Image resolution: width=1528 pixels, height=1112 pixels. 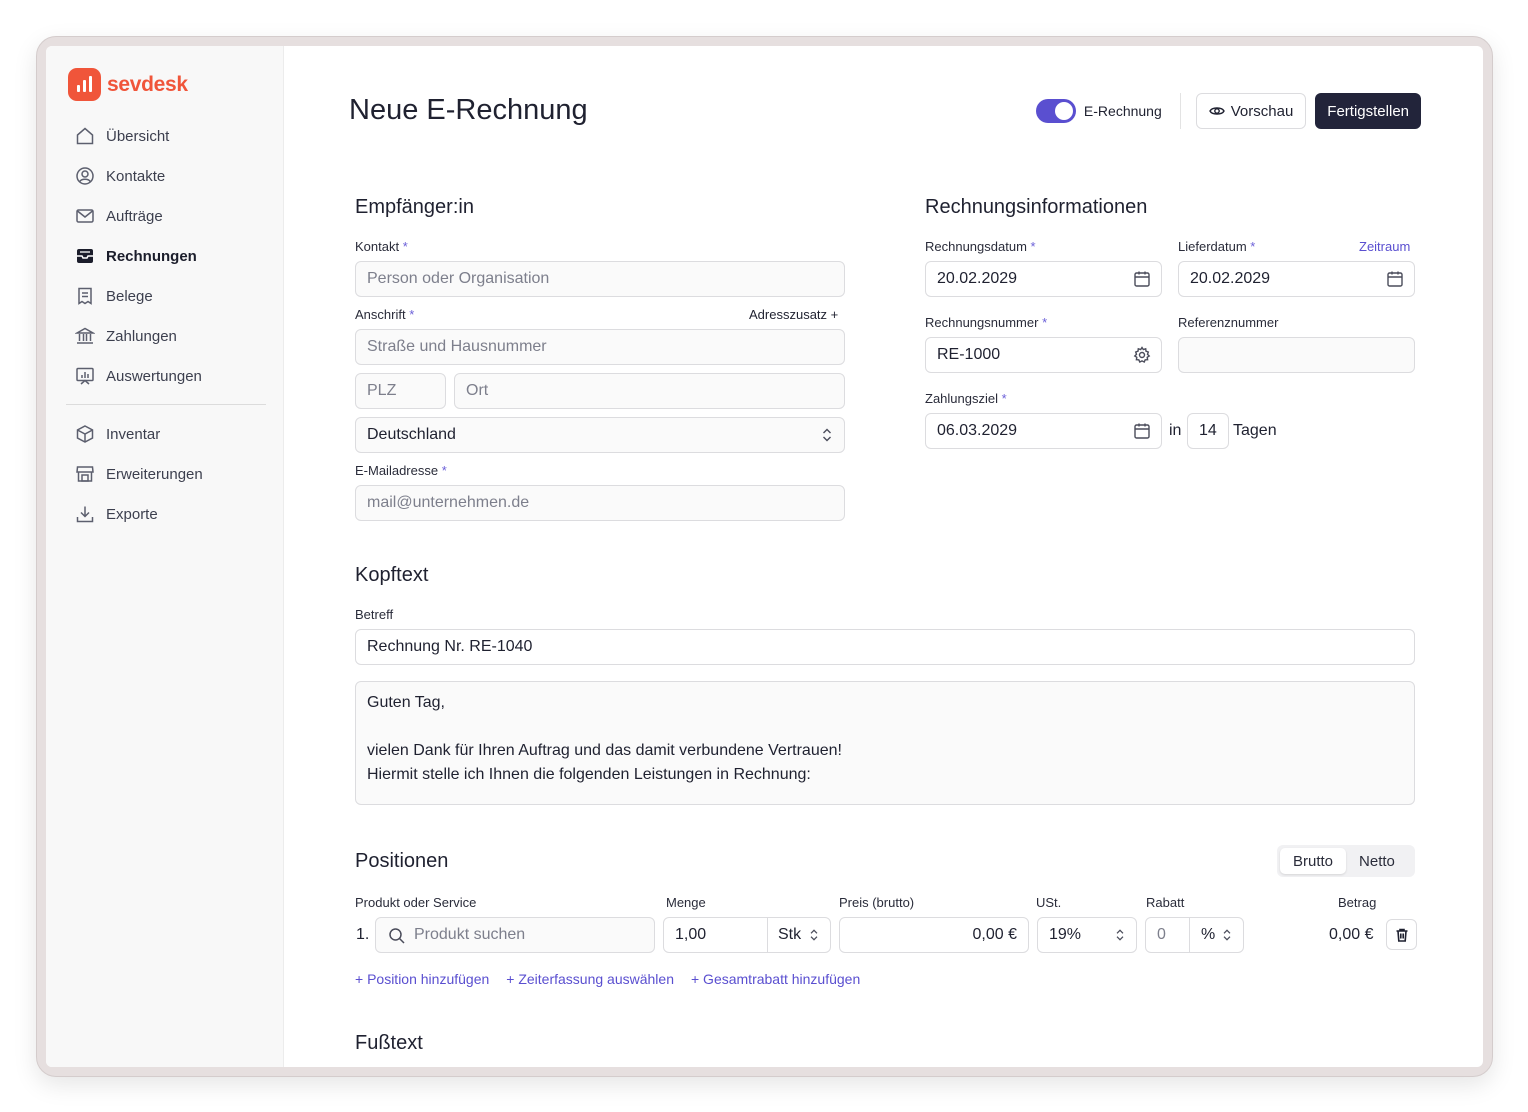 What do you see at coordinates (165, 514) in the screenshot?
I see `sidebar-item-exporte: Exporte` at bounding box center [165, 514].